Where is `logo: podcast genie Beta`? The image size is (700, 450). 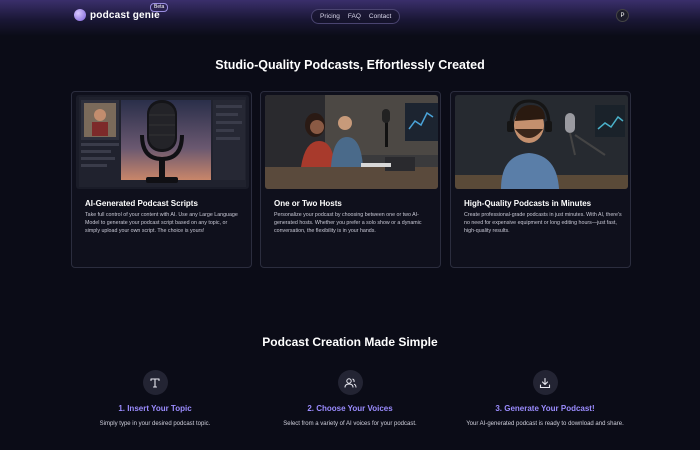
logo: podcast genie Beta is located at coordinates (121, 12).